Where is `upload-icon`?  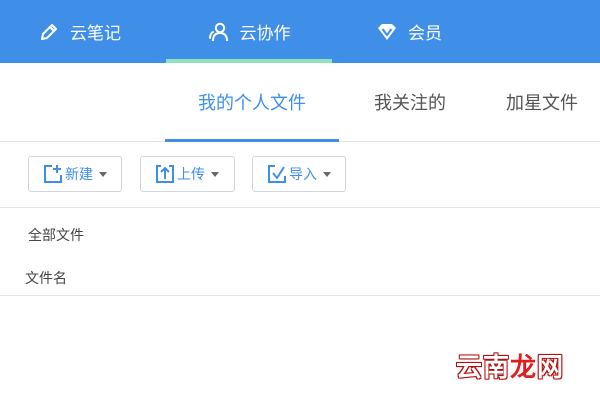 upload-icon is located at coordinates (165, 174).